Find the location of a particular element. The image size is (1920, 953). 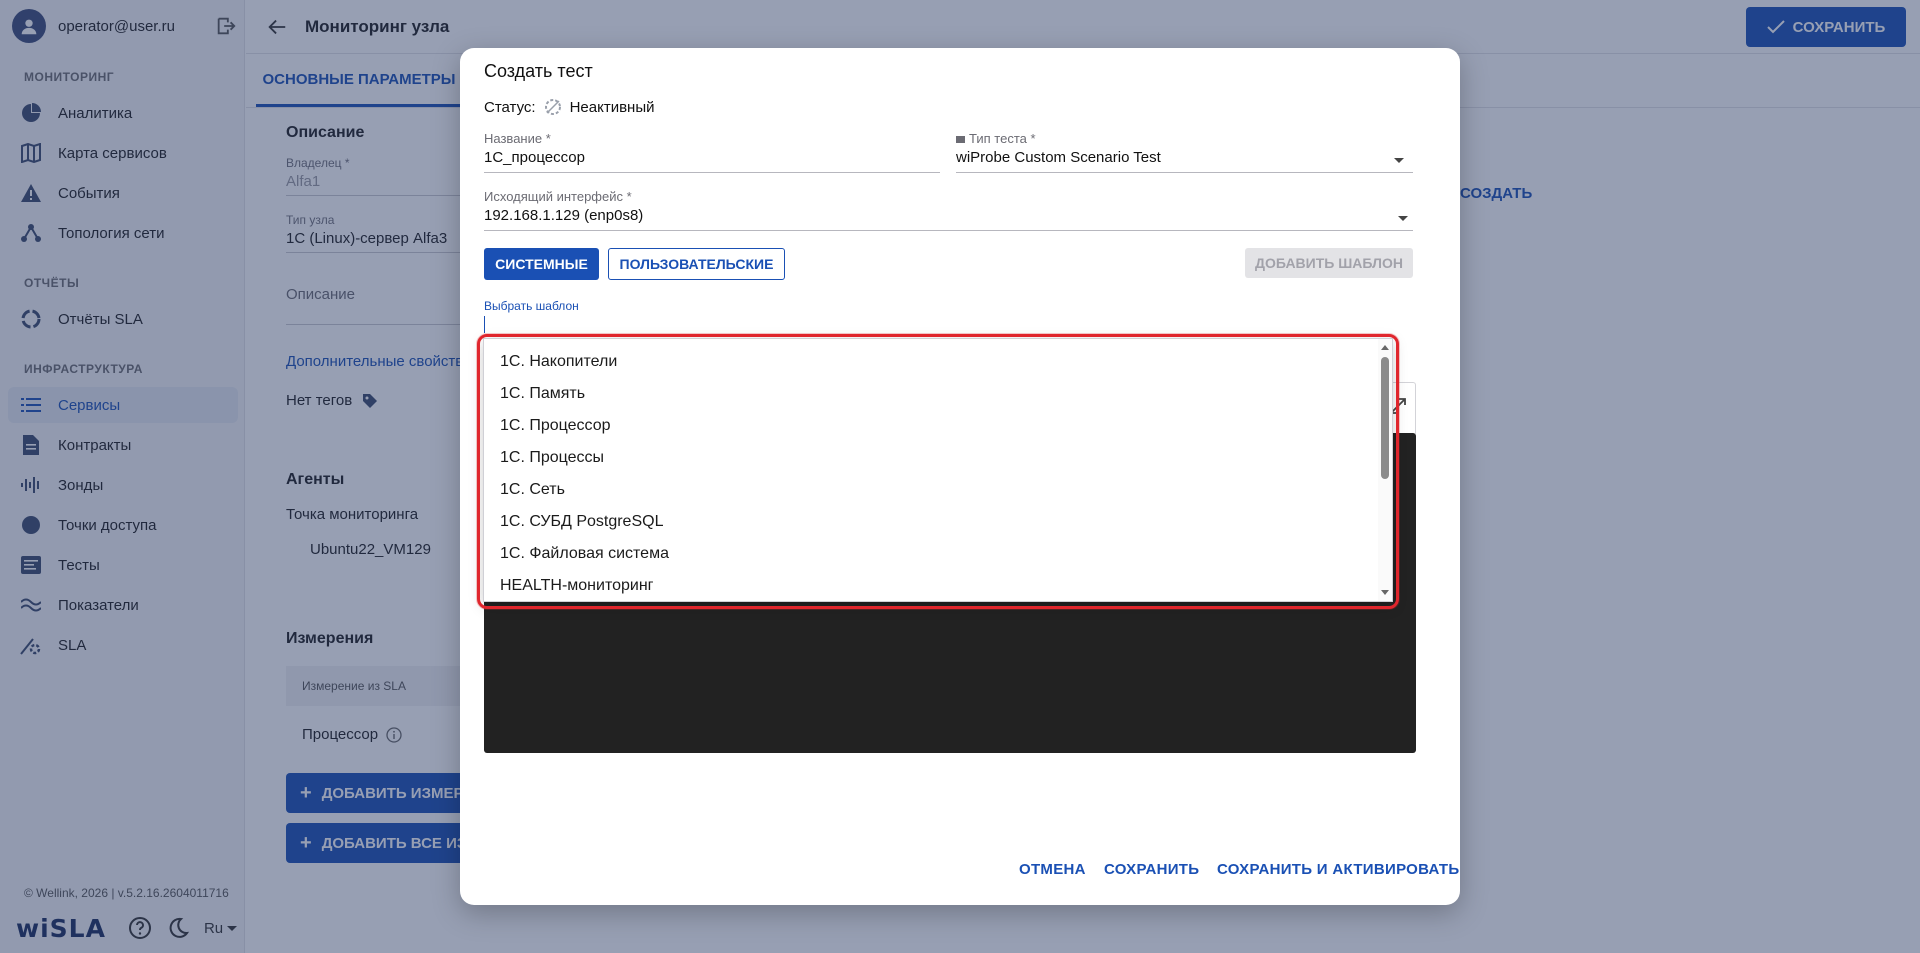

cancel-button: ОТМЕНА is located at coordinates (1052, 869).